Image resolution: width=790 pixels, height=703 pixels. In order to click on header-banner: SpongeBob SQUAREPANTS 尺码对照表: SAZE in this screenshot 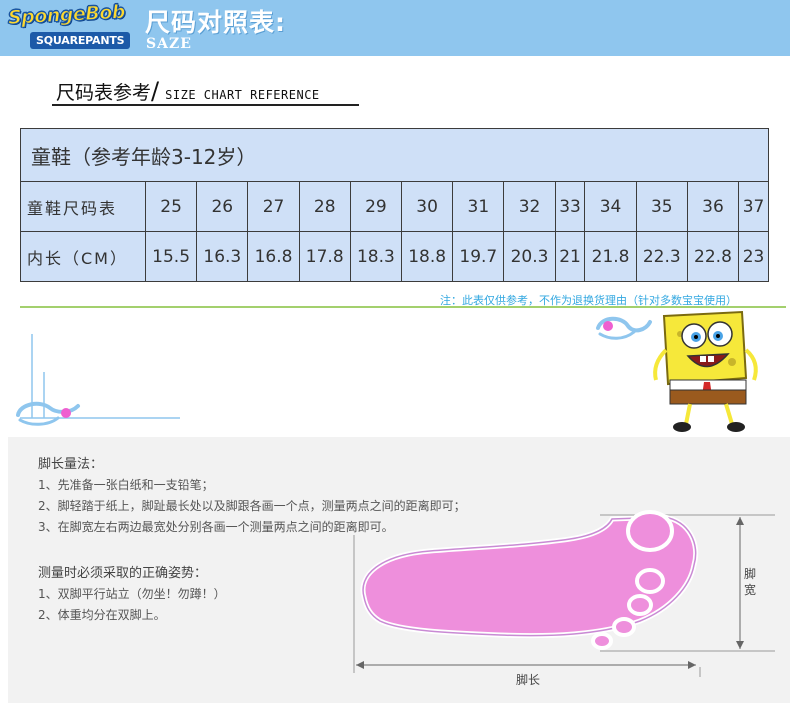, I will do `click(395, 28)`.